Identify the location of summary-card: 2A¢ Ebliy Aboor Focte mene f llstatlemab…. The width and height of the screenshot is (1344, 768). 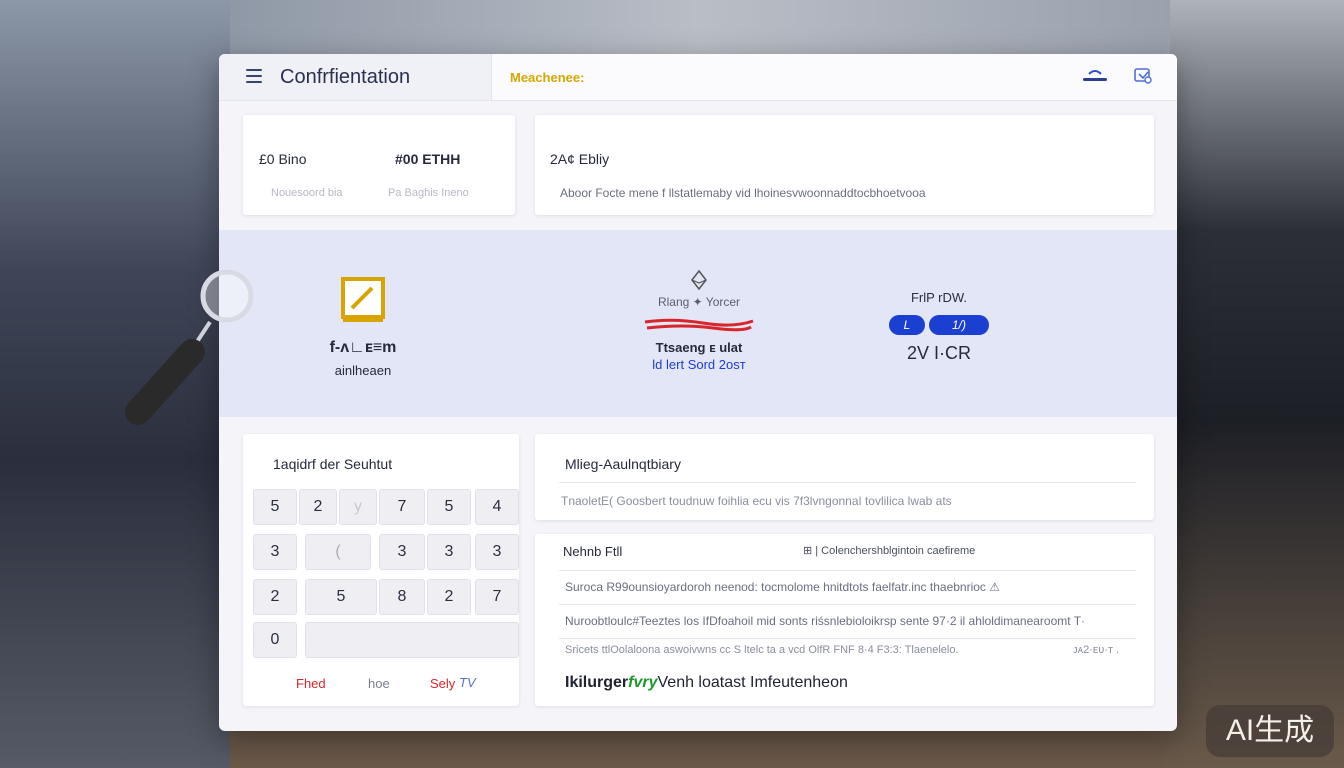
(844, 165).